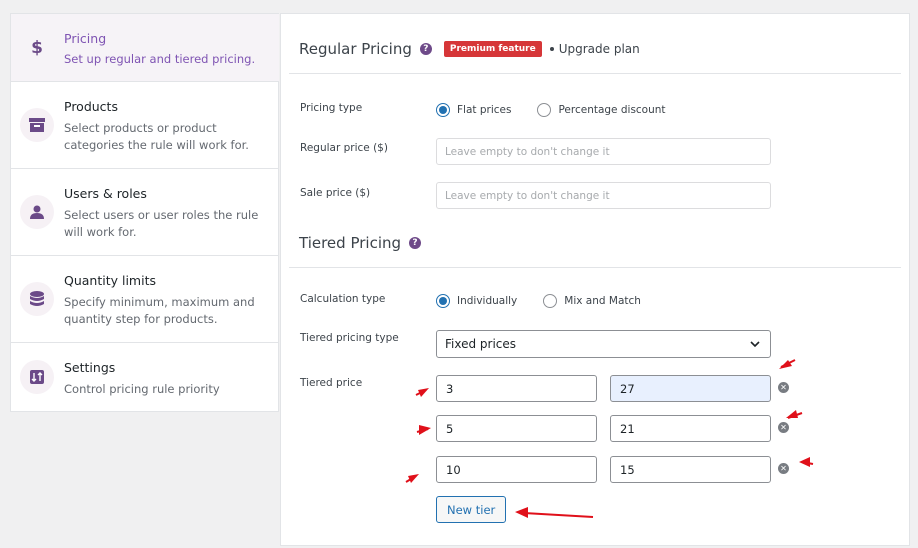 This screenshot has width=918, height=548. What do you see at coordinates (37, 377) in the screenshot?
I see `sort-icon` at bounding box center [37, 377].